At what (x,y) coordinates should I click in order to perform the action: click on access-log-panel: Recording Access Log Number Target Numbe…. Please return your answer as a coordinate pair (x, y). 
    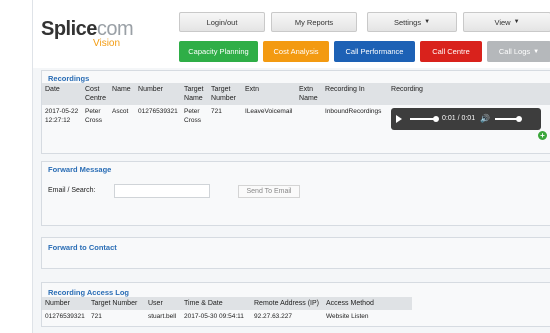
    Looking at the image, I should click on (295, 304).